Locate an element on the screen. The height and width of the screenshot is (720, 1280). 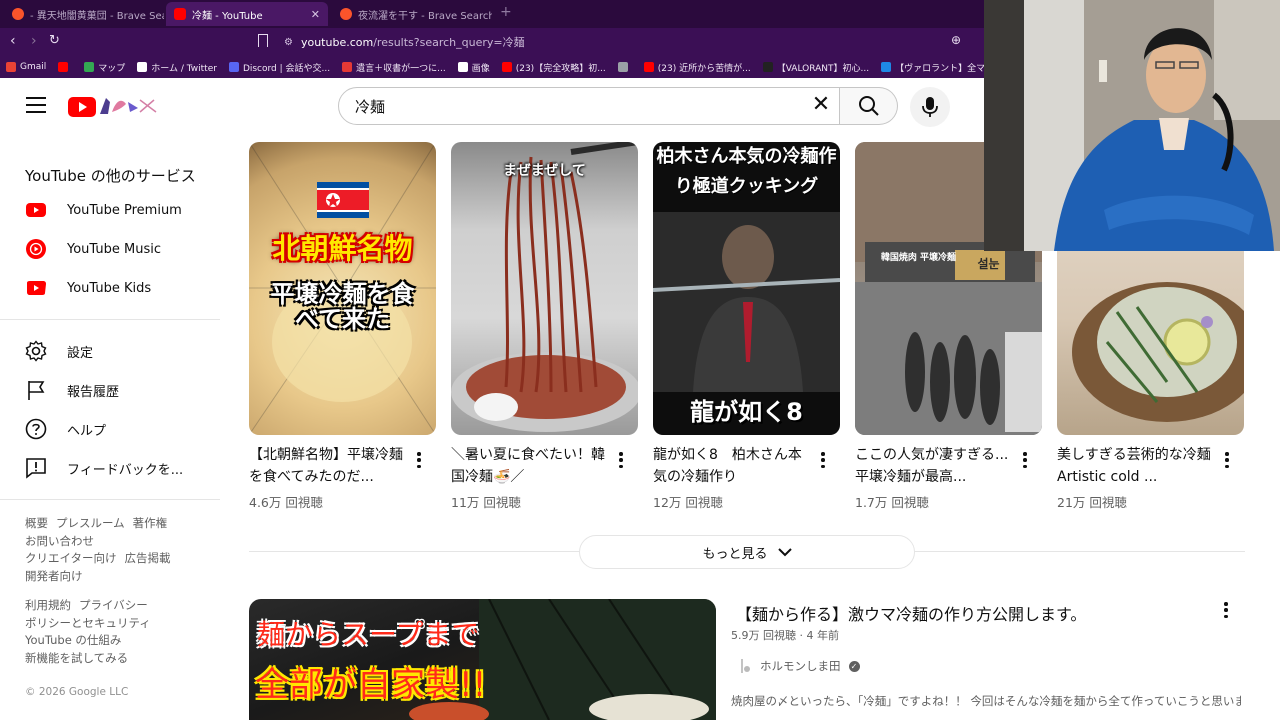
channel-name: ホルモンしま田 is located at coordinates (800, 666).